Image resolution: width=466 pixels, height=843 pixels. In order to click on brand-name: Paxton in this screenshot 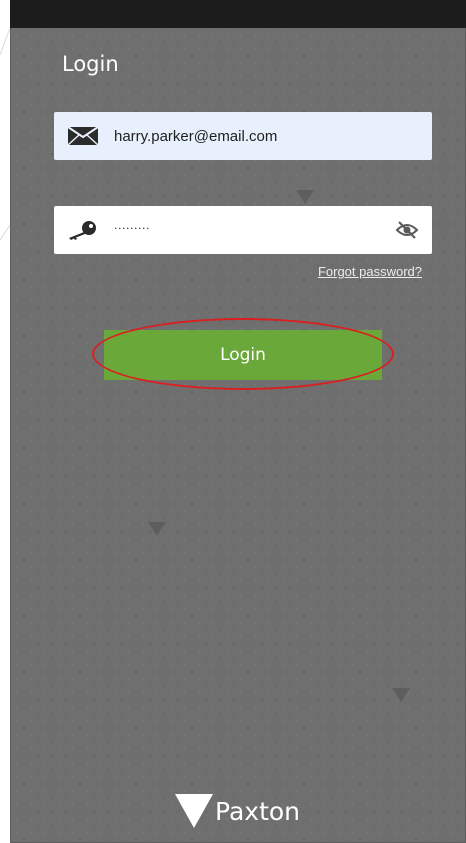, I will do `click(258, 811)`.